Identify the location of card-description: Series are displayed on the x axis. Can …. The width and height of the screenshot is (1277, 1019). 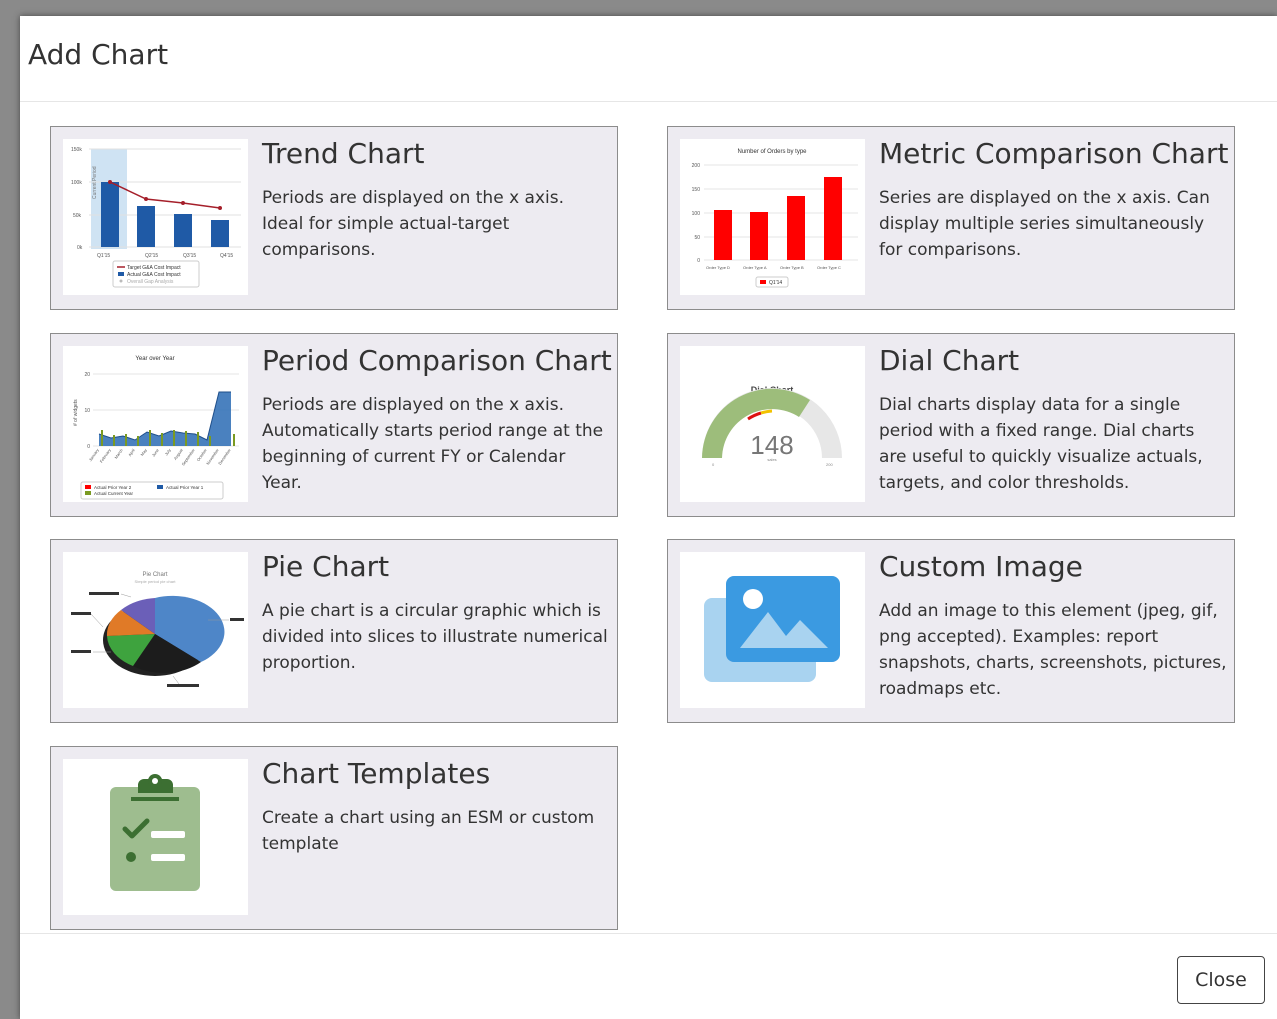
(1044, 224).